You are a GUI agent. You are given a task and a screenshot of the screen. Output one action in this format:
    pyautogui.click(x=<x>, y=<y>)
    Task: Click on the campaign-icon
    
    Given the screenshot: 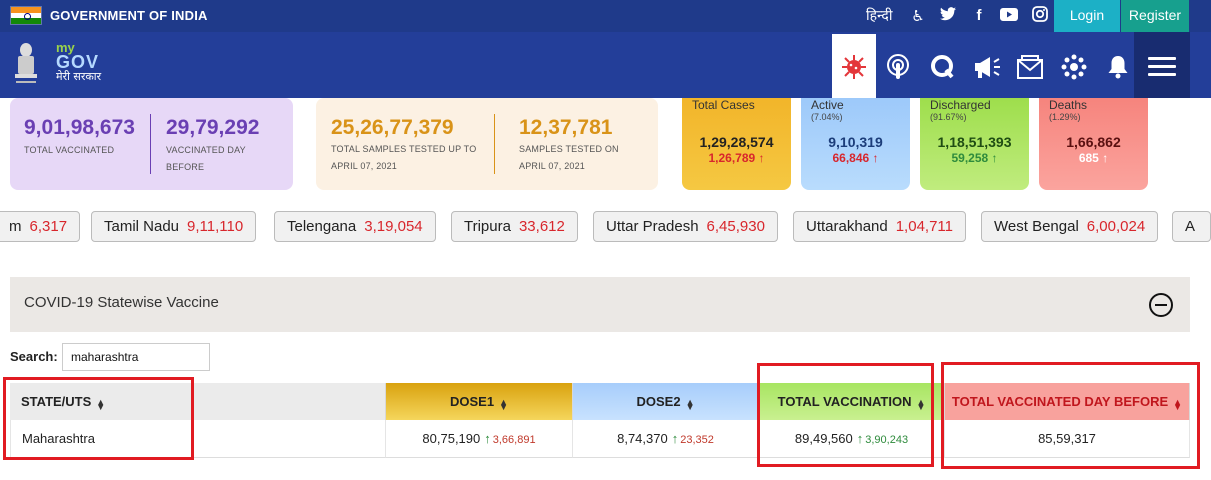 What is the action you would take?
    pyautogui.click(x=986, y=66)
    